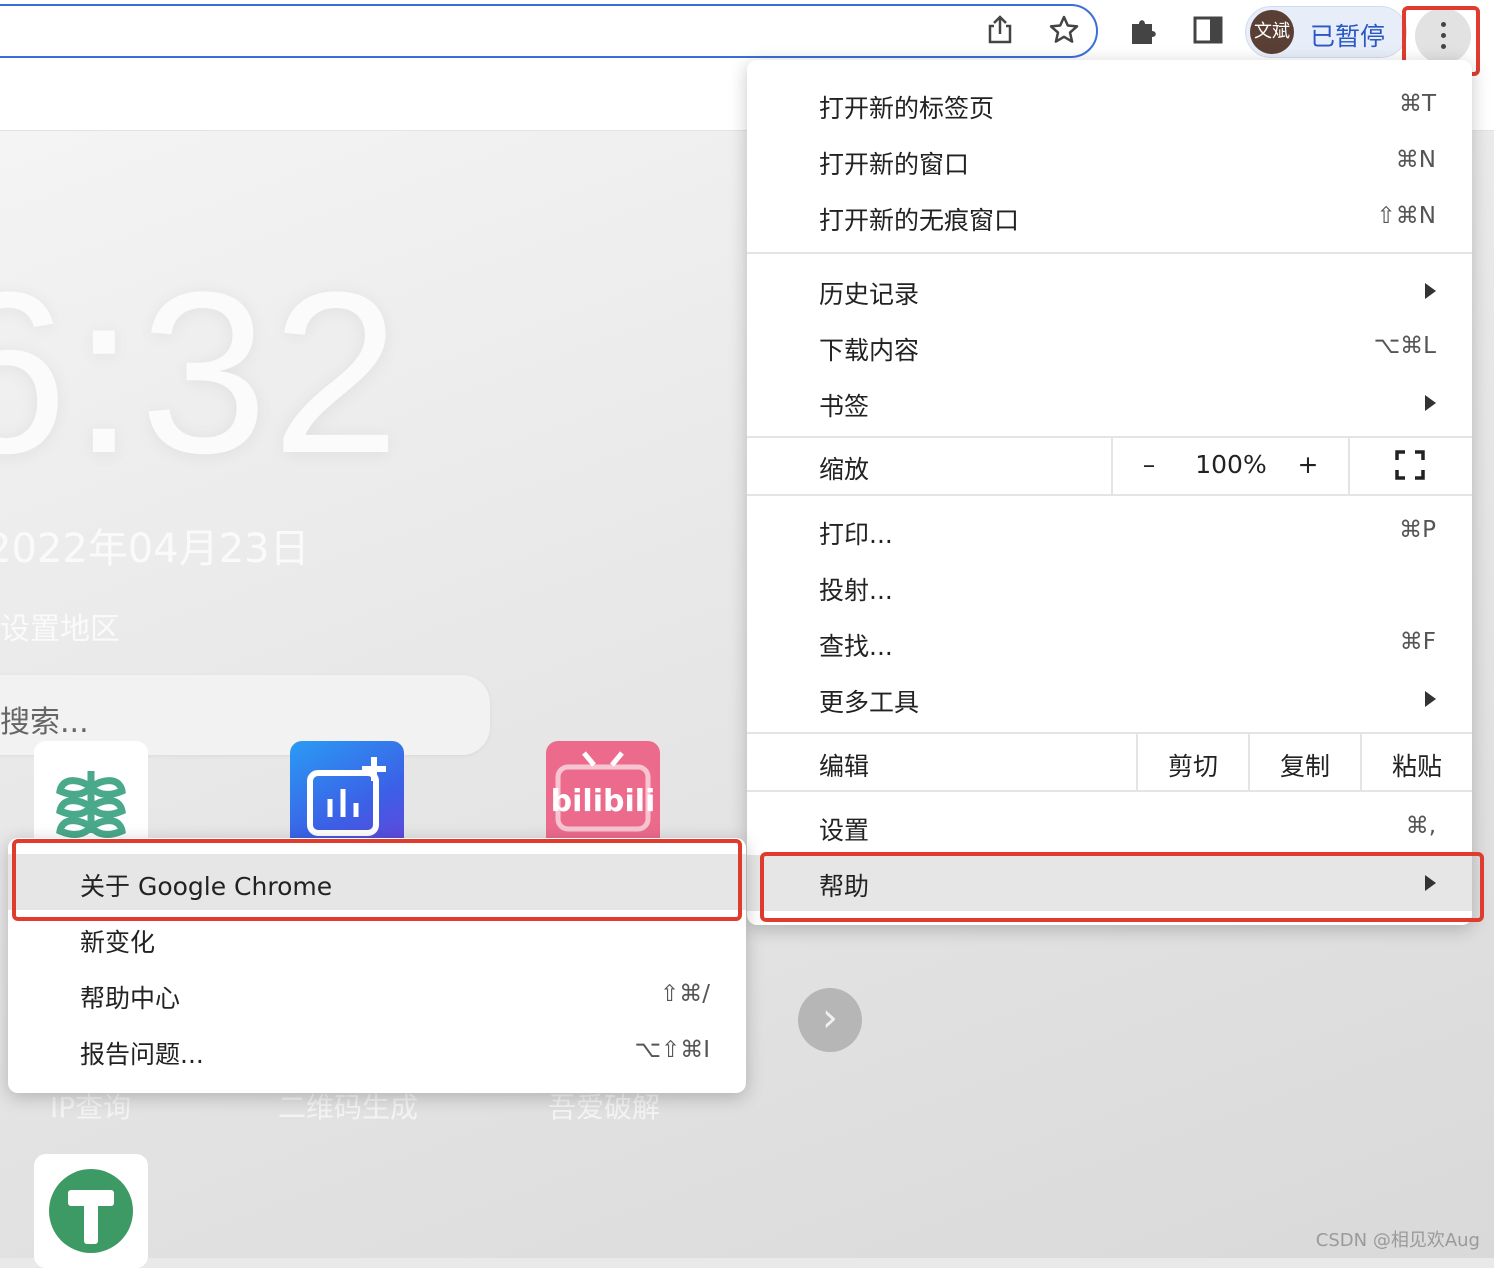 The width and height of the screenshot is (1494, 1268). I want to click on profile-button: 文斌 已暂停, so click(1326, 32).